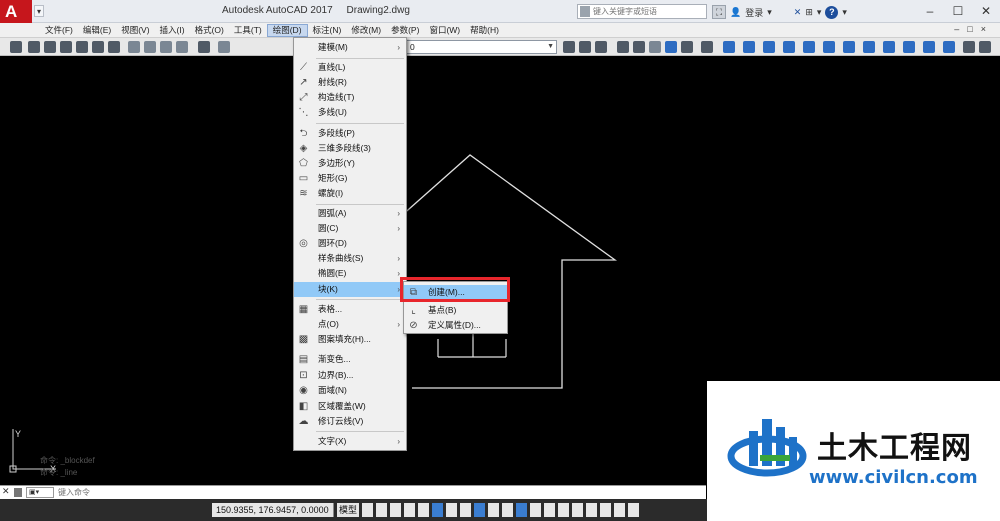 This screenshot has height=521, width=1000. What do you see at coordinates (639, 47) in the screenshot?
I see `visual-style-icon` at bounding box center [639, 47].